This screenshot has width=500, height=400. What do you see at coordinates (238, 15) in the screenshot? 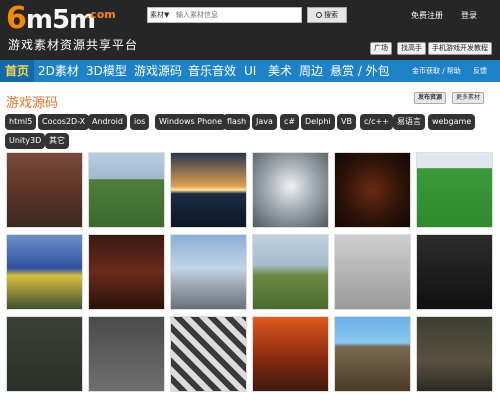
I see `search-input` at bounding box center [238, 15].